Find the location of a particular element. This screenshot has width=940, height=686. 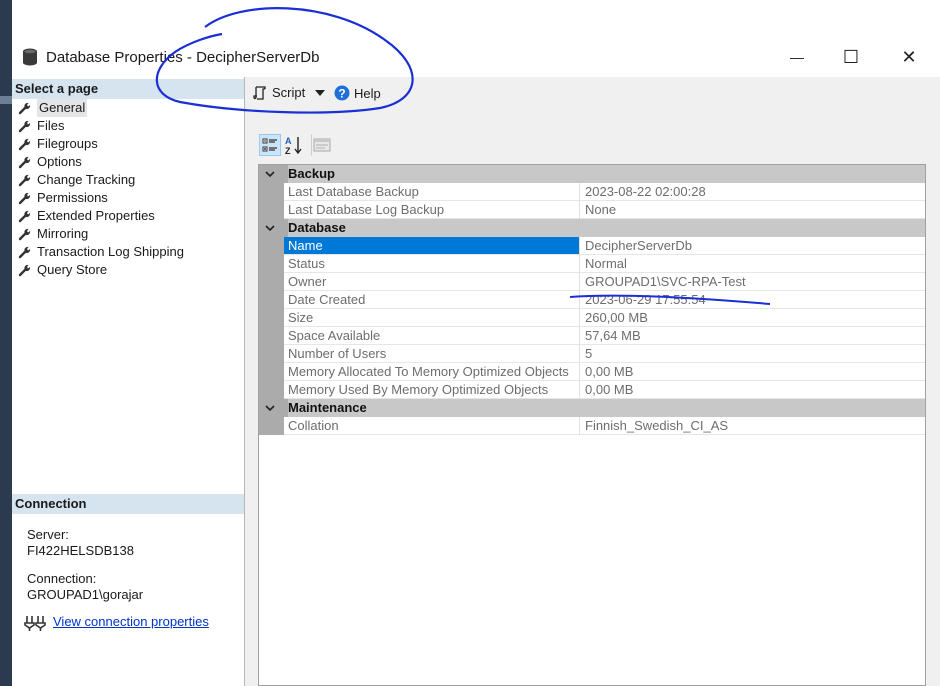

sort-alphabetical-icon: A Z is located at coordinates (293, 145).